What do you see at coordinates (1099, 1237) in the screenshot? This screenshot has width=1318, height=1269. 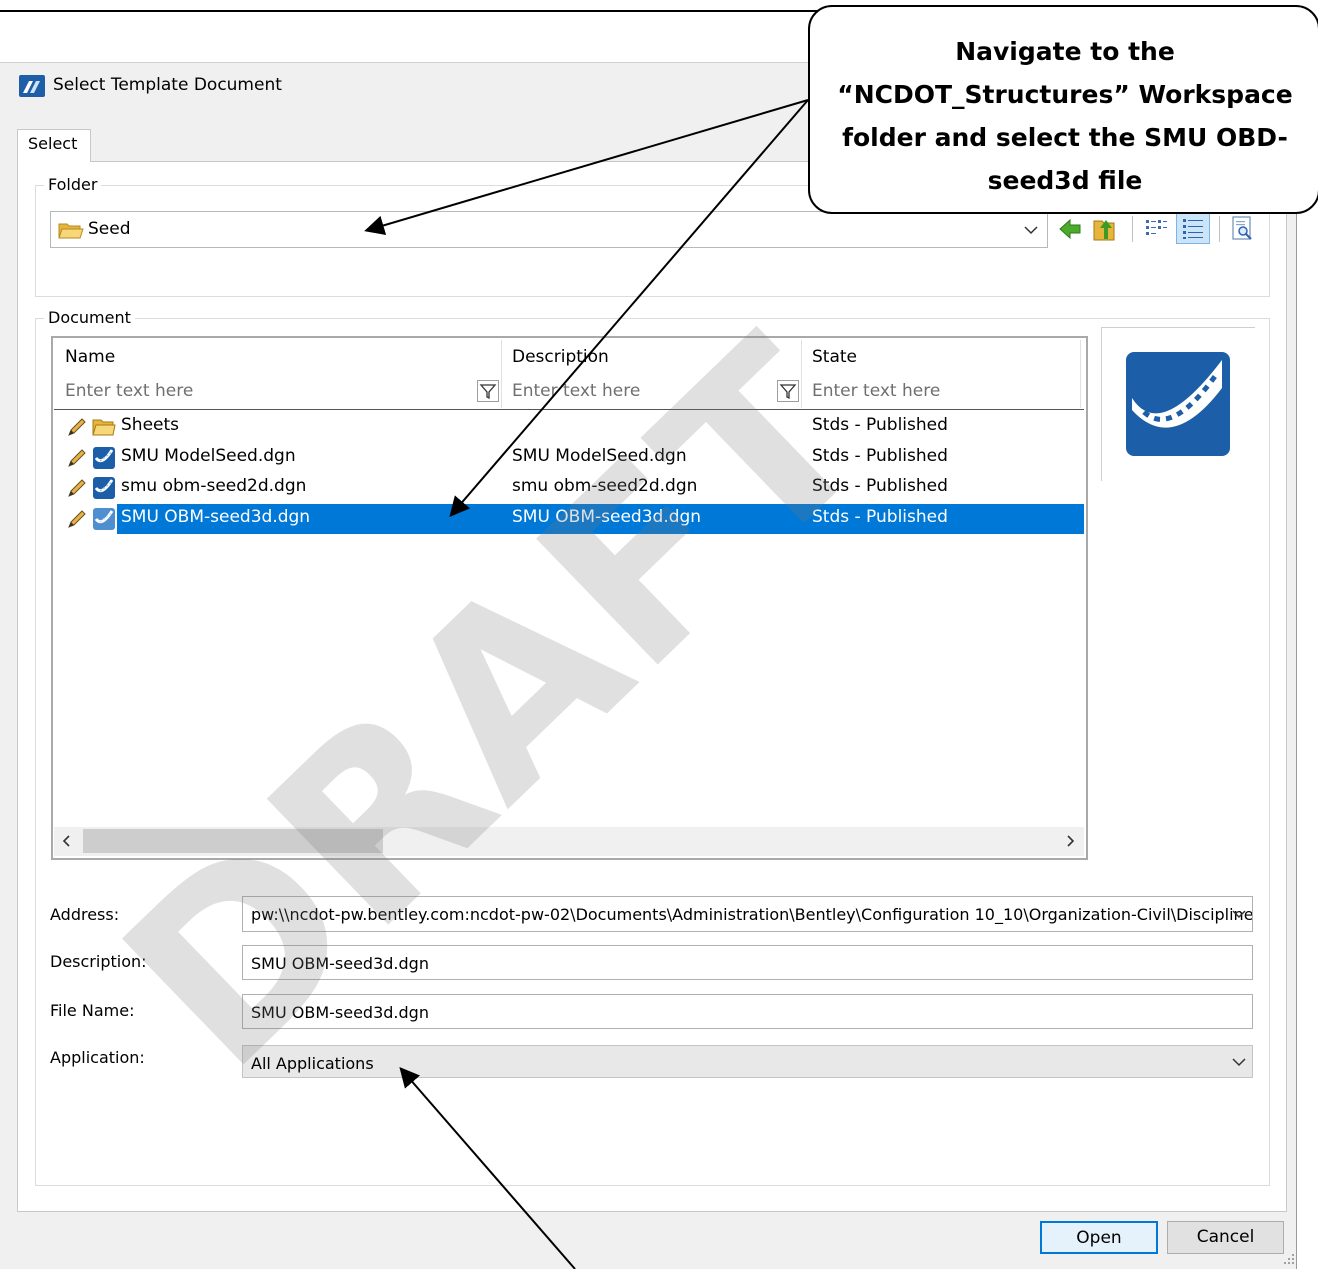 I see `open-button: Open` at bounding box center [1099, 1237].